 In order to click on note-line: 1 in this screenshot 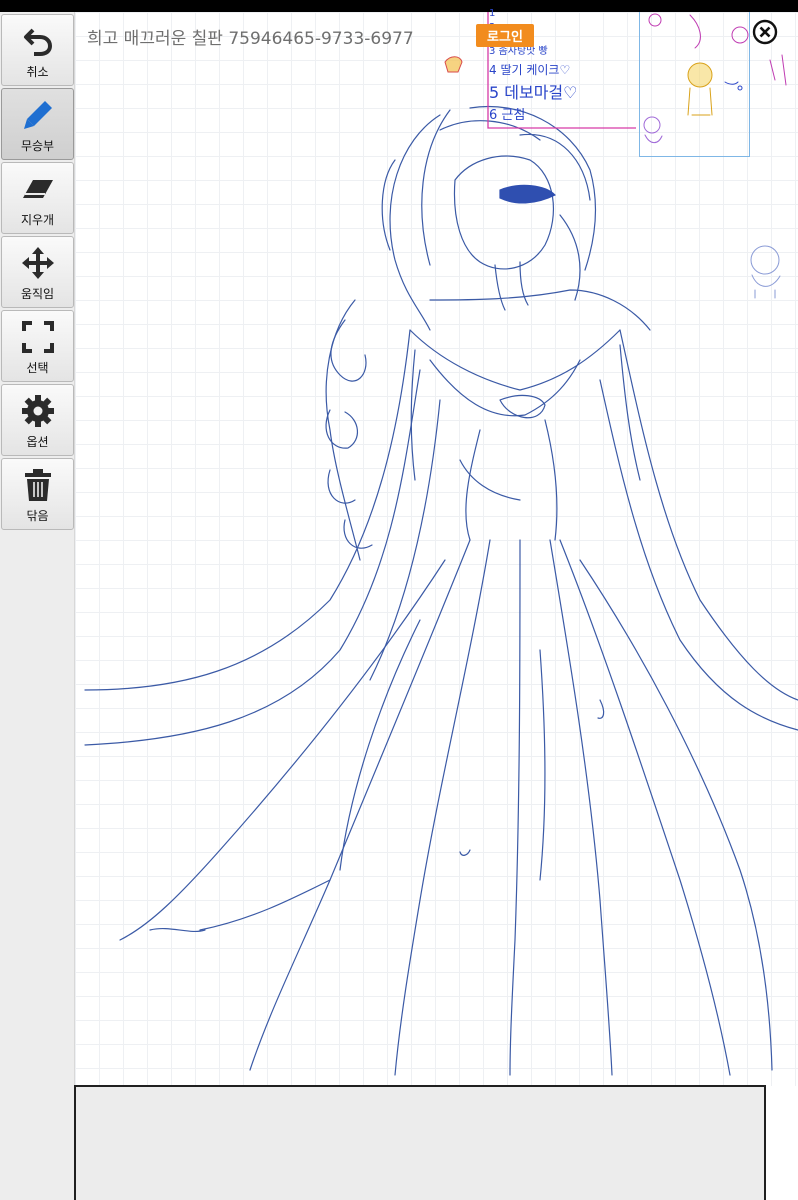, I will do `click(492, 13)`.